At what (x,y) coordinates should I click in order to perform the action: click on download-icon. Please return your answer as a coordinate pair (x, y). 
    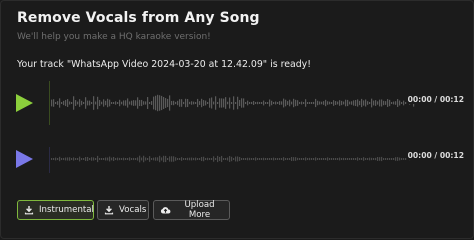
    Looking at the image, I should click on (109, 210).